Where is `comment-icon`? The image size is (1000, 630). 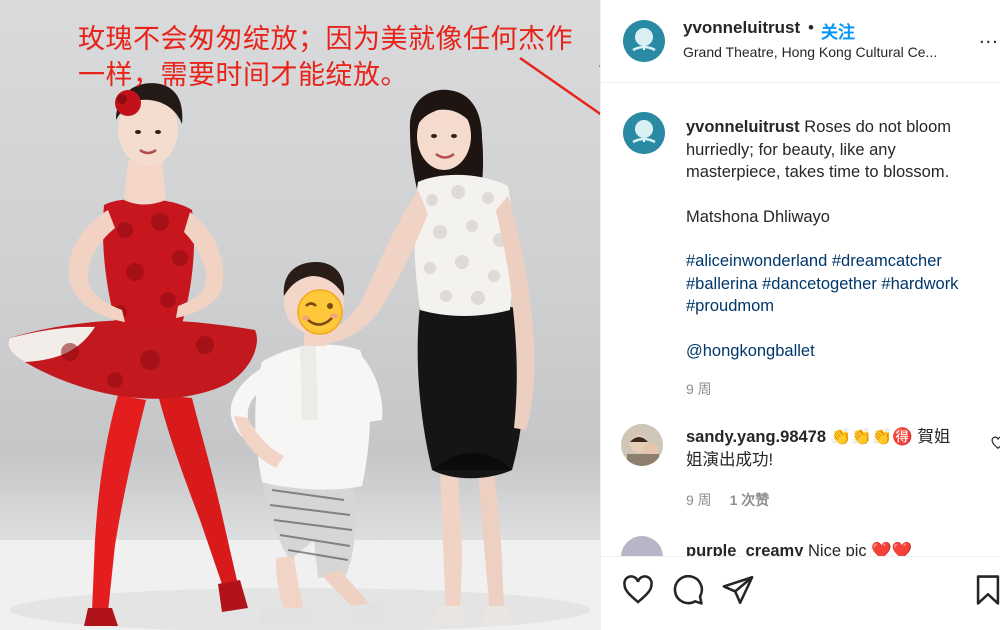
comment-icon is located at coordinates (688, 590).